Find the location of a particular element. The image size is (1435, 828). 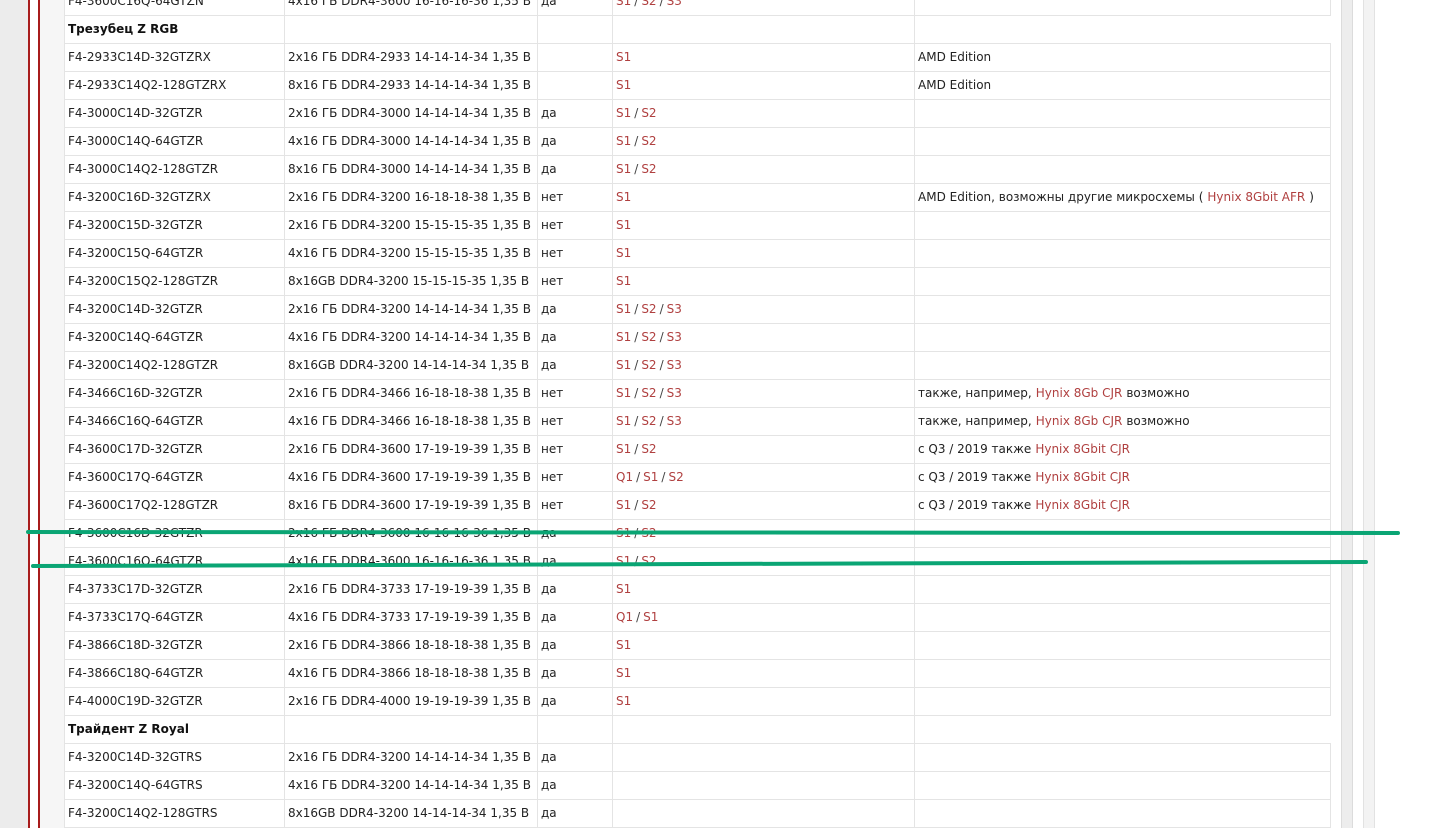

model-cell: F4-3200C15D-32GTZR is located at coordinates (174, 225).